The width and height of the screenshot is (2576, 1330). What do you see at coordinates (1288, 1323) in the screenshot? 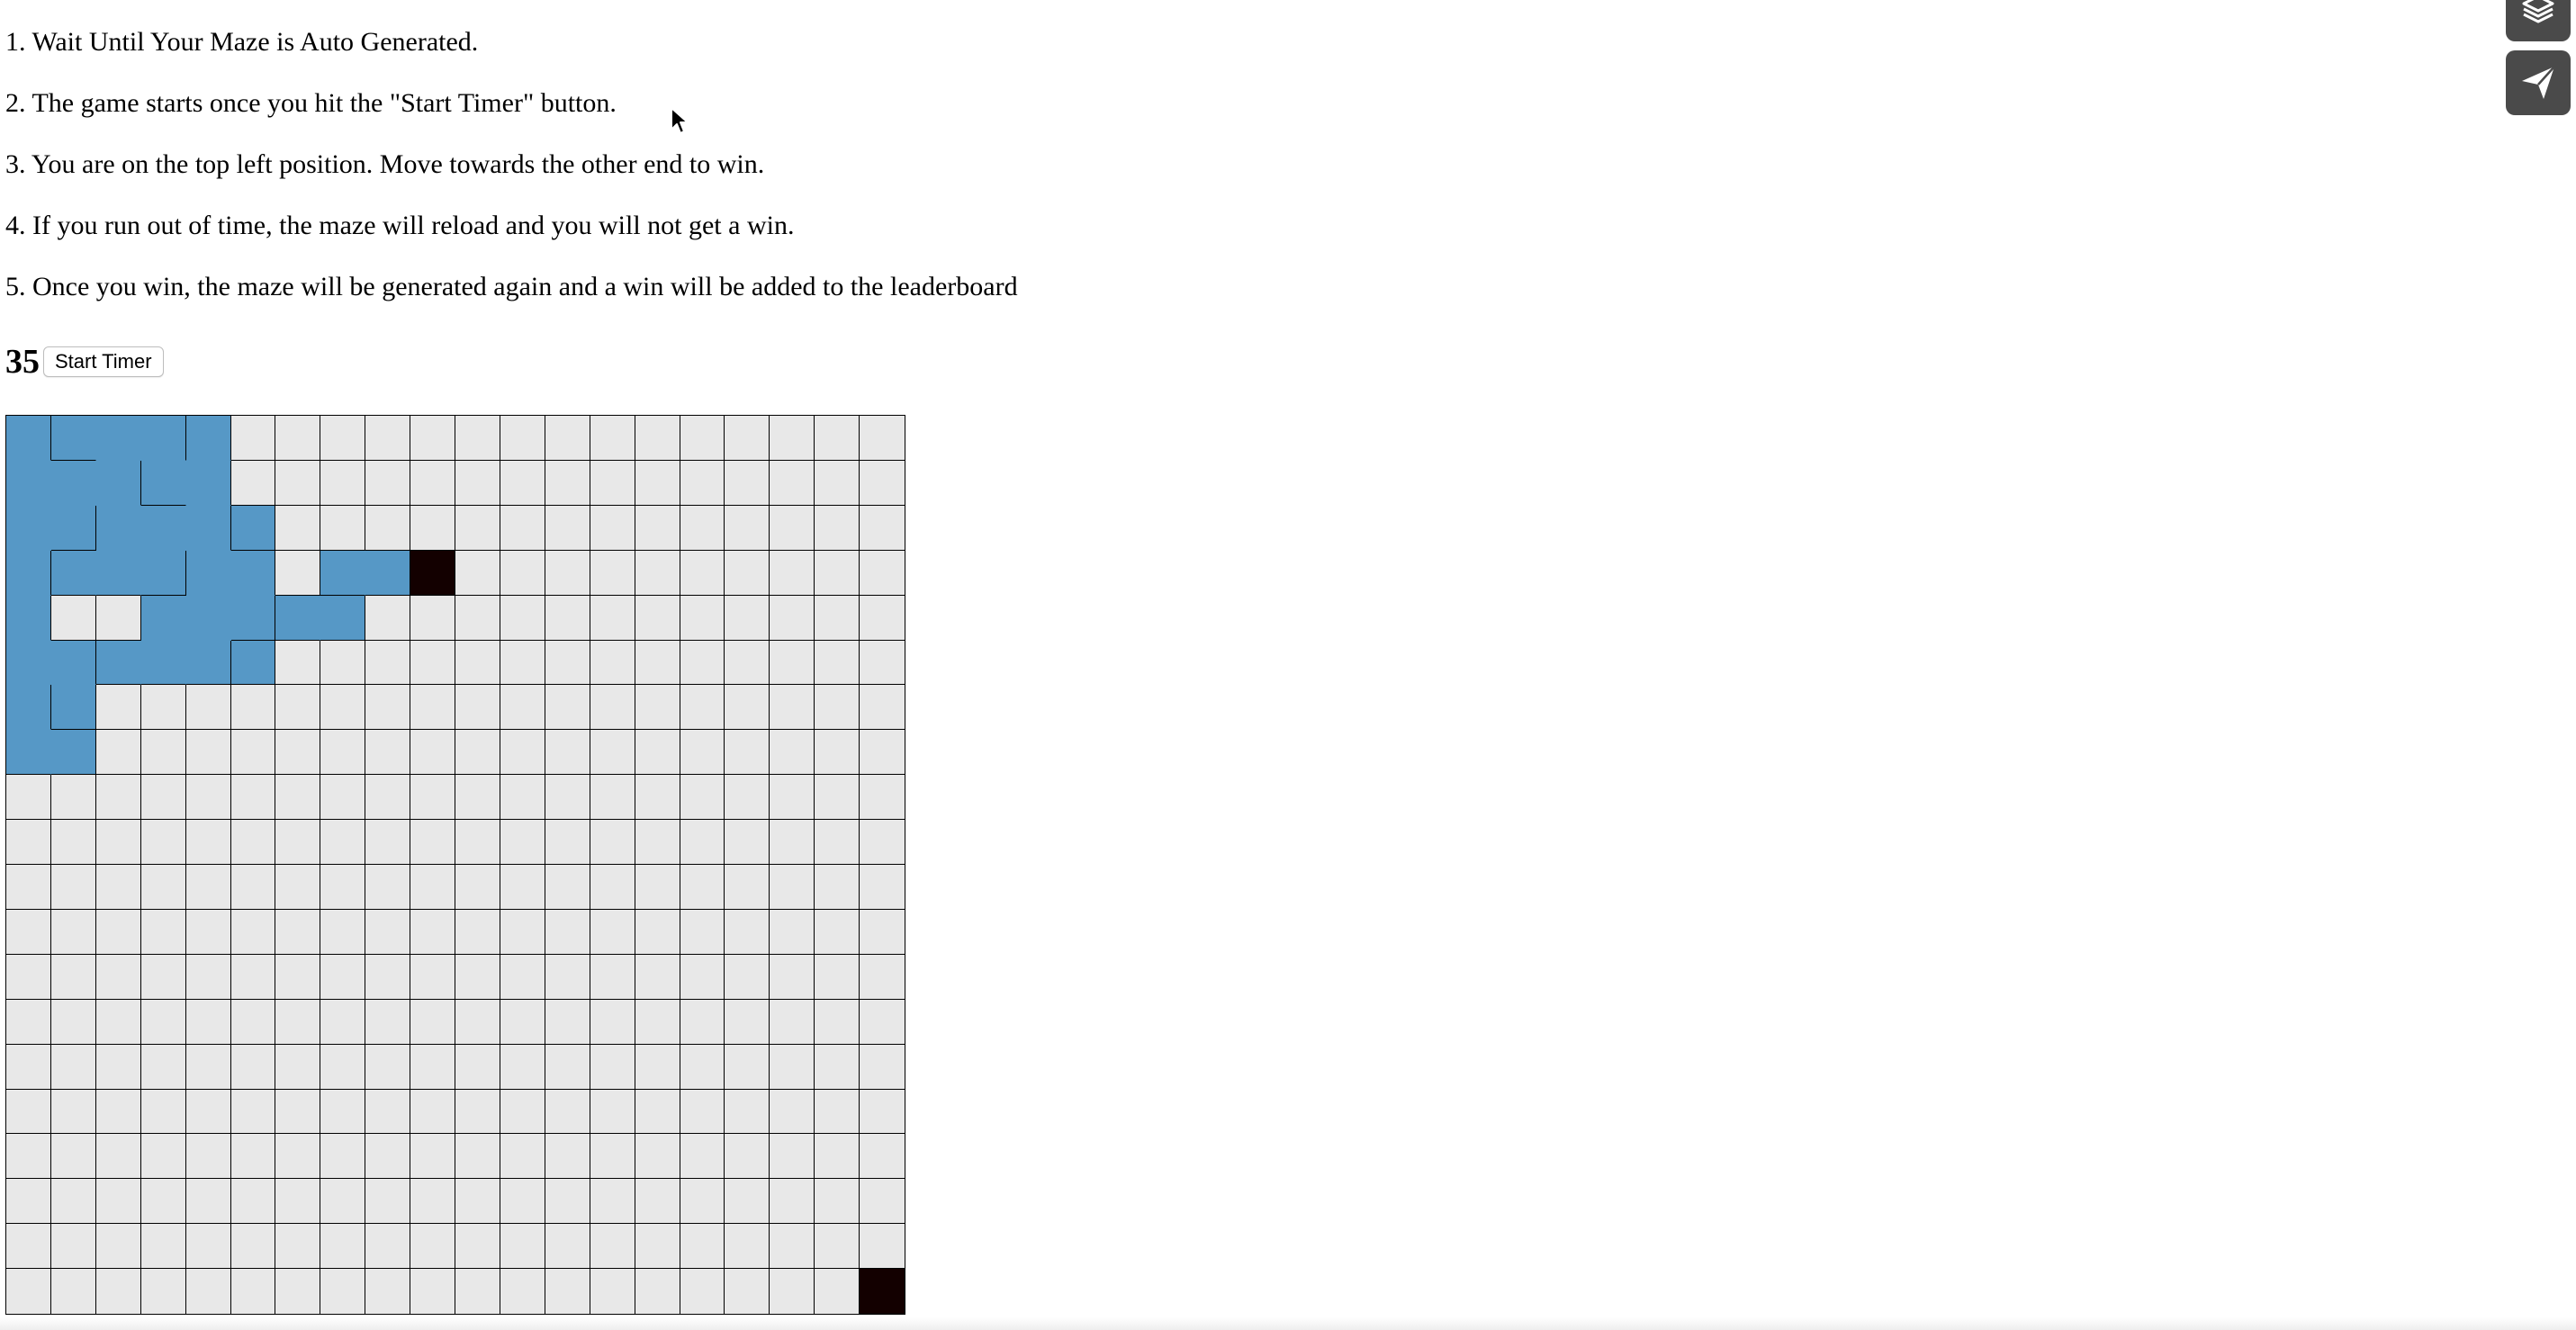
I see `bottom-edge-shadow` at bounding box center [1288, 1323].